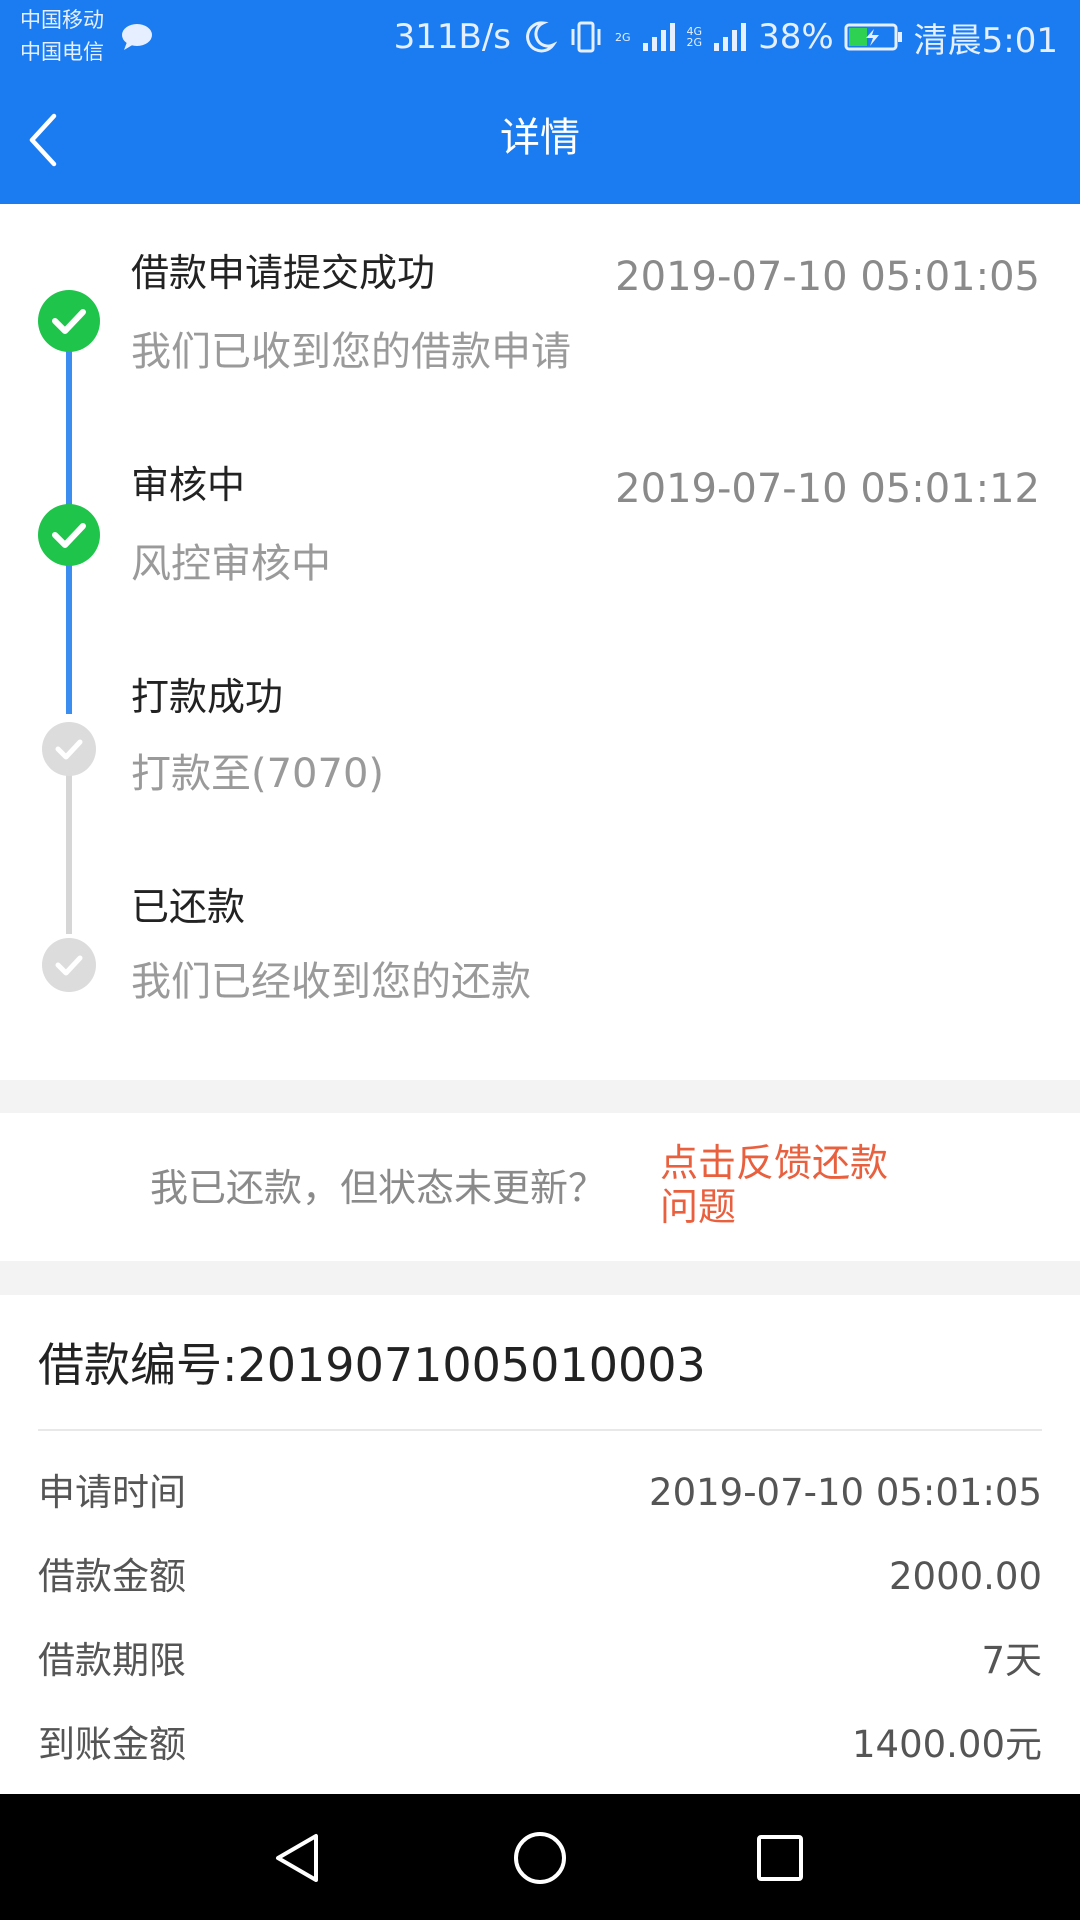 The width and height of the screenshot is (1080, 1920). I want to click on info-value: 2019-07-10 05:01:05, so click(845, 1492).